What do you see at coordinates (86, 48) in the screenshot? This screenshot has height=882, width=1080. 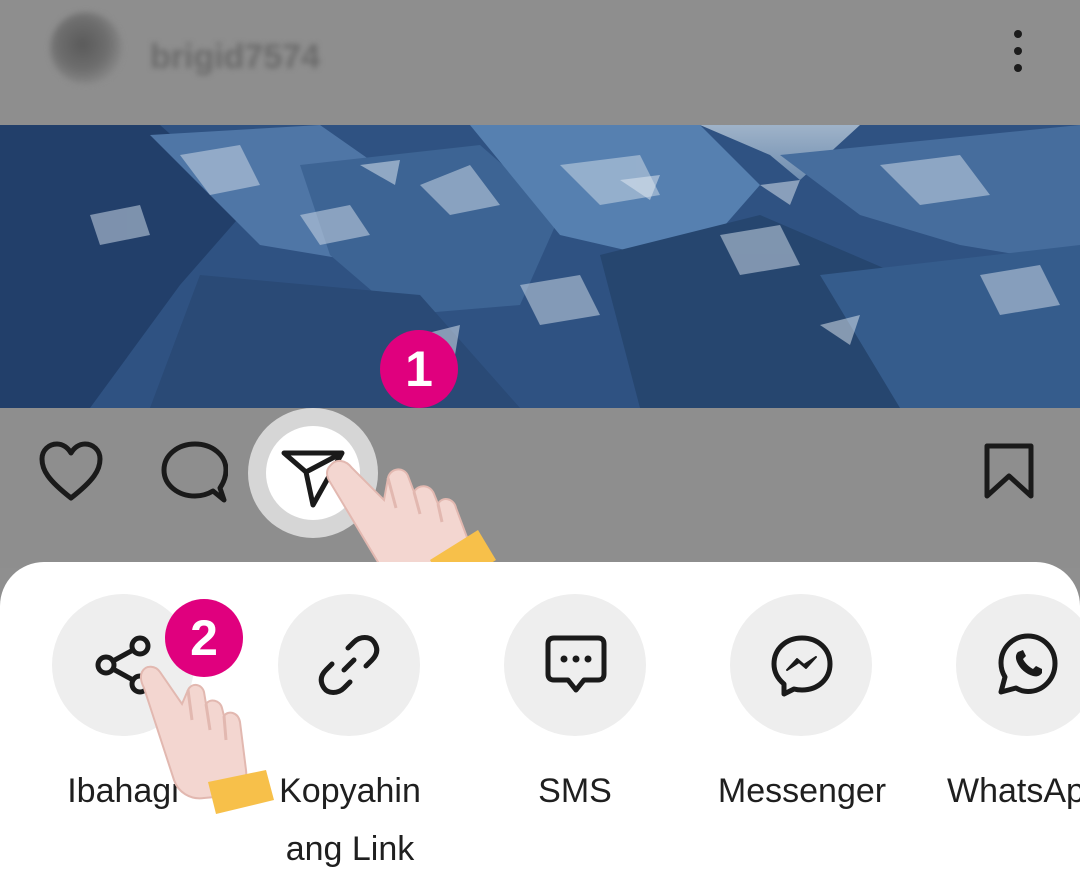 I see `avatar` at bounding box center [86, 48].